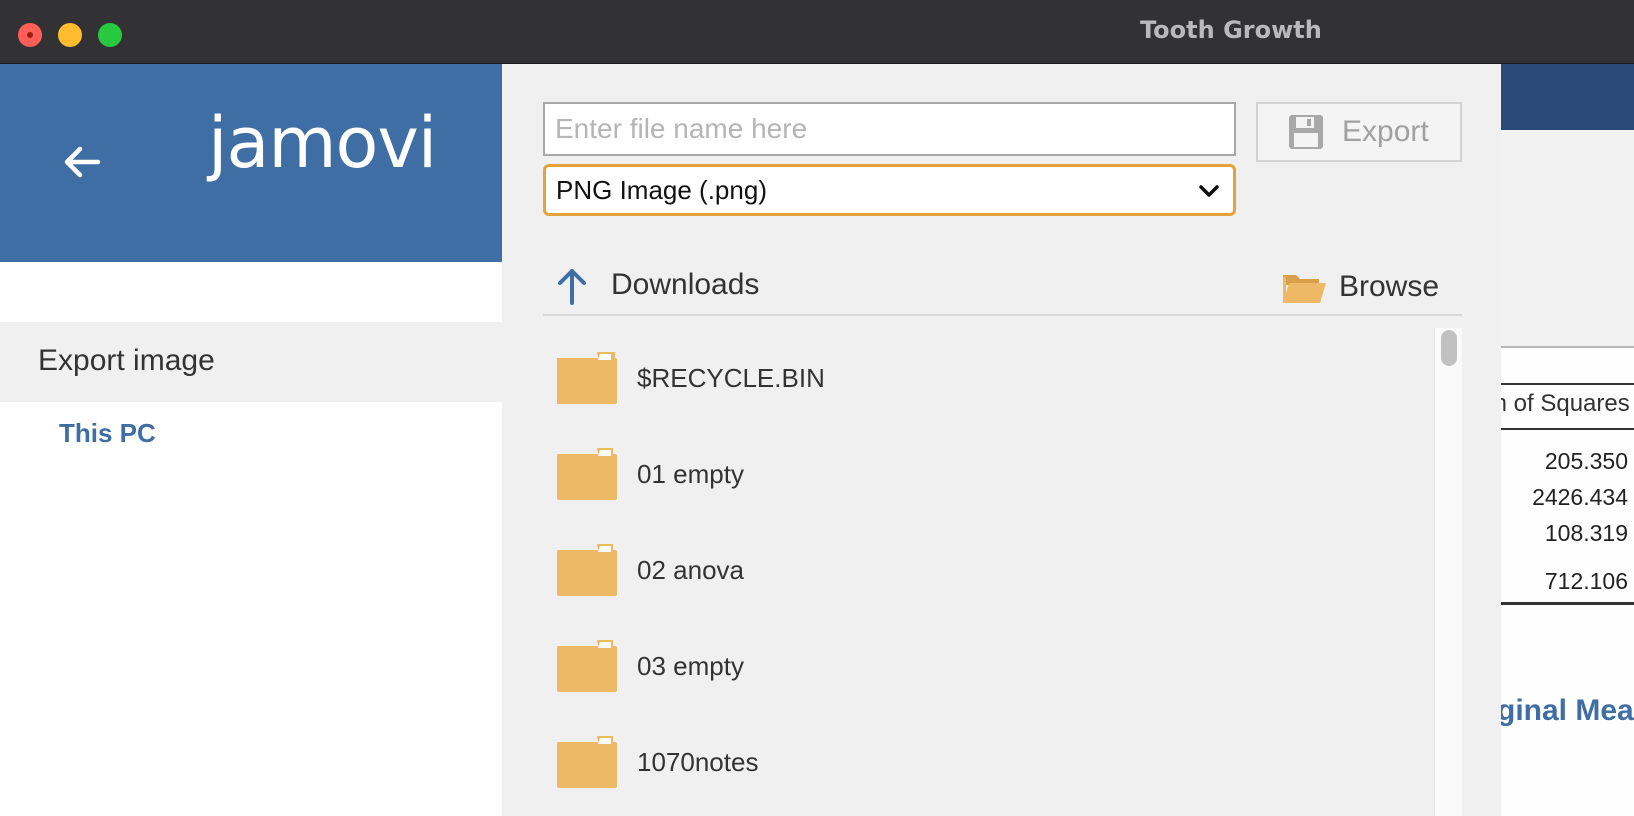 The image size is (1634, 816). What do you see at coordinates (1567, 239) in the screenshot?
I see `background-options-area` at bounding box center [1567, 239].